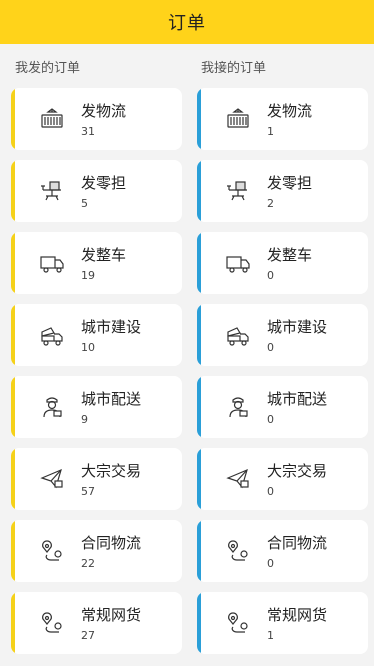  I want to click on header-bar: 订单, so click(187, 22).